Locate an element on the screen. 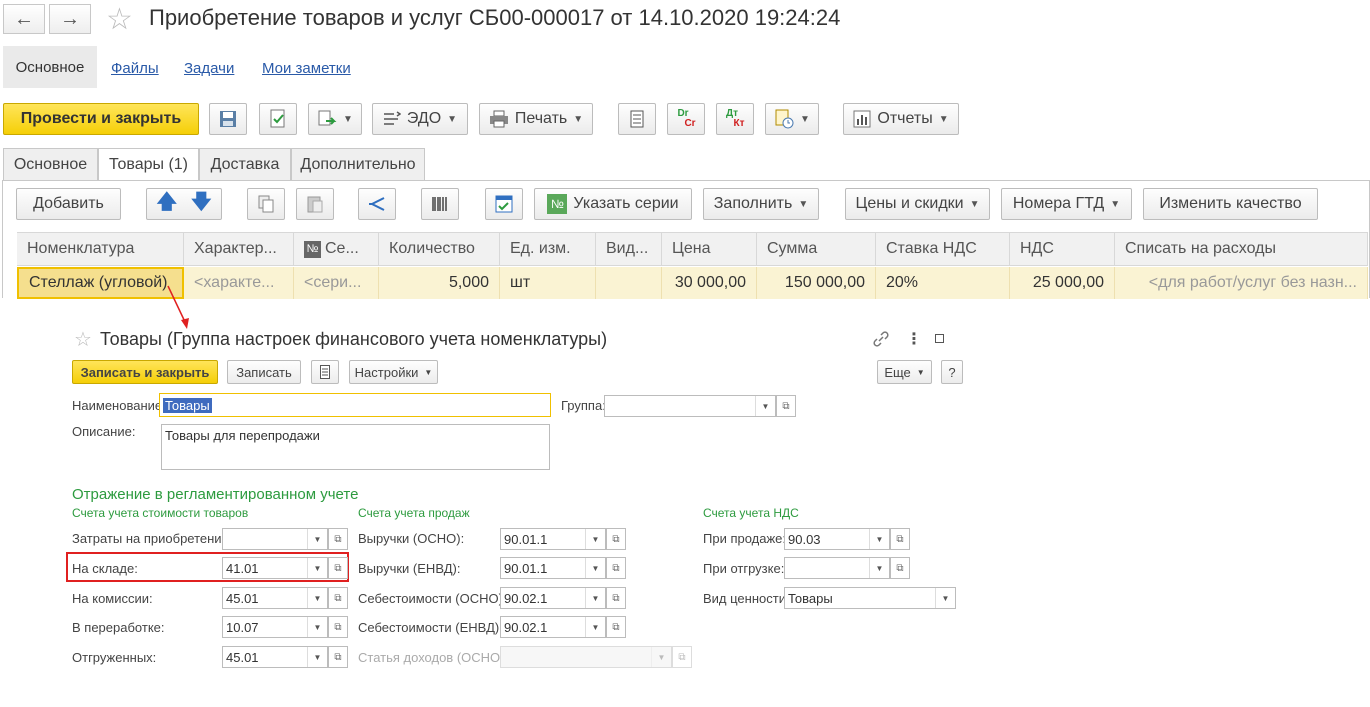 This screenshot has width=1370, height=707. cell-vat: 25 000,00 is located at coordinates (1062, 283).